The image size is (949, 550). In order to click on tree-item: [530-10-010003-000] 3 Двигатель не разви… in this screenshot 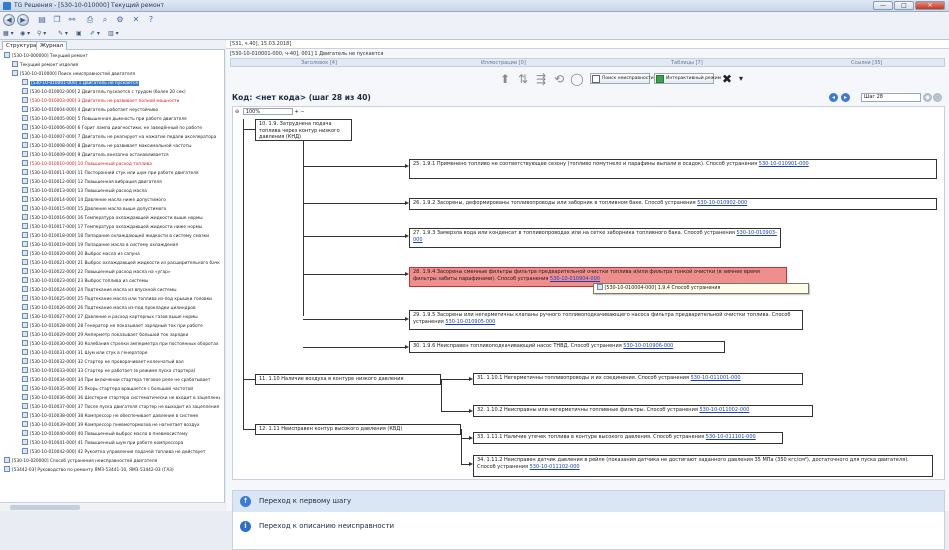, I will do `click(121, 101)`.